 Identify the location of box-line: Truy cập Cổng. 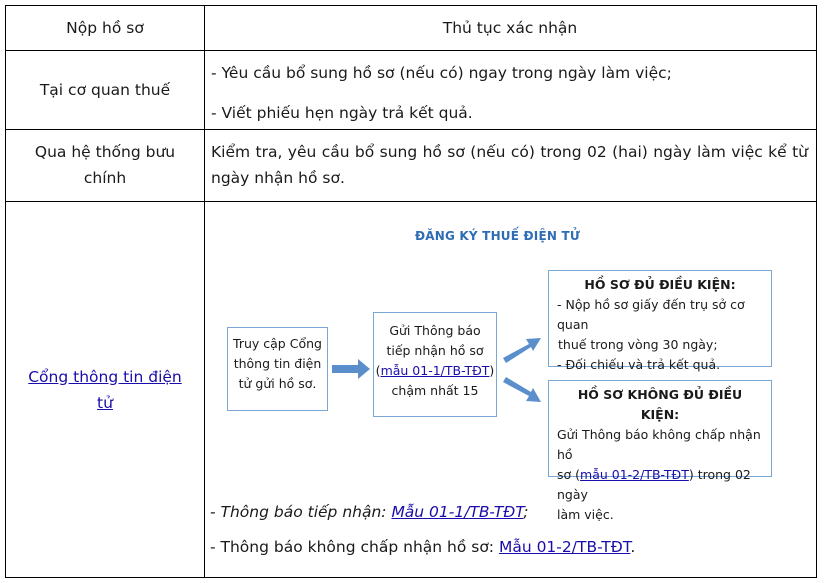
(277, 343).